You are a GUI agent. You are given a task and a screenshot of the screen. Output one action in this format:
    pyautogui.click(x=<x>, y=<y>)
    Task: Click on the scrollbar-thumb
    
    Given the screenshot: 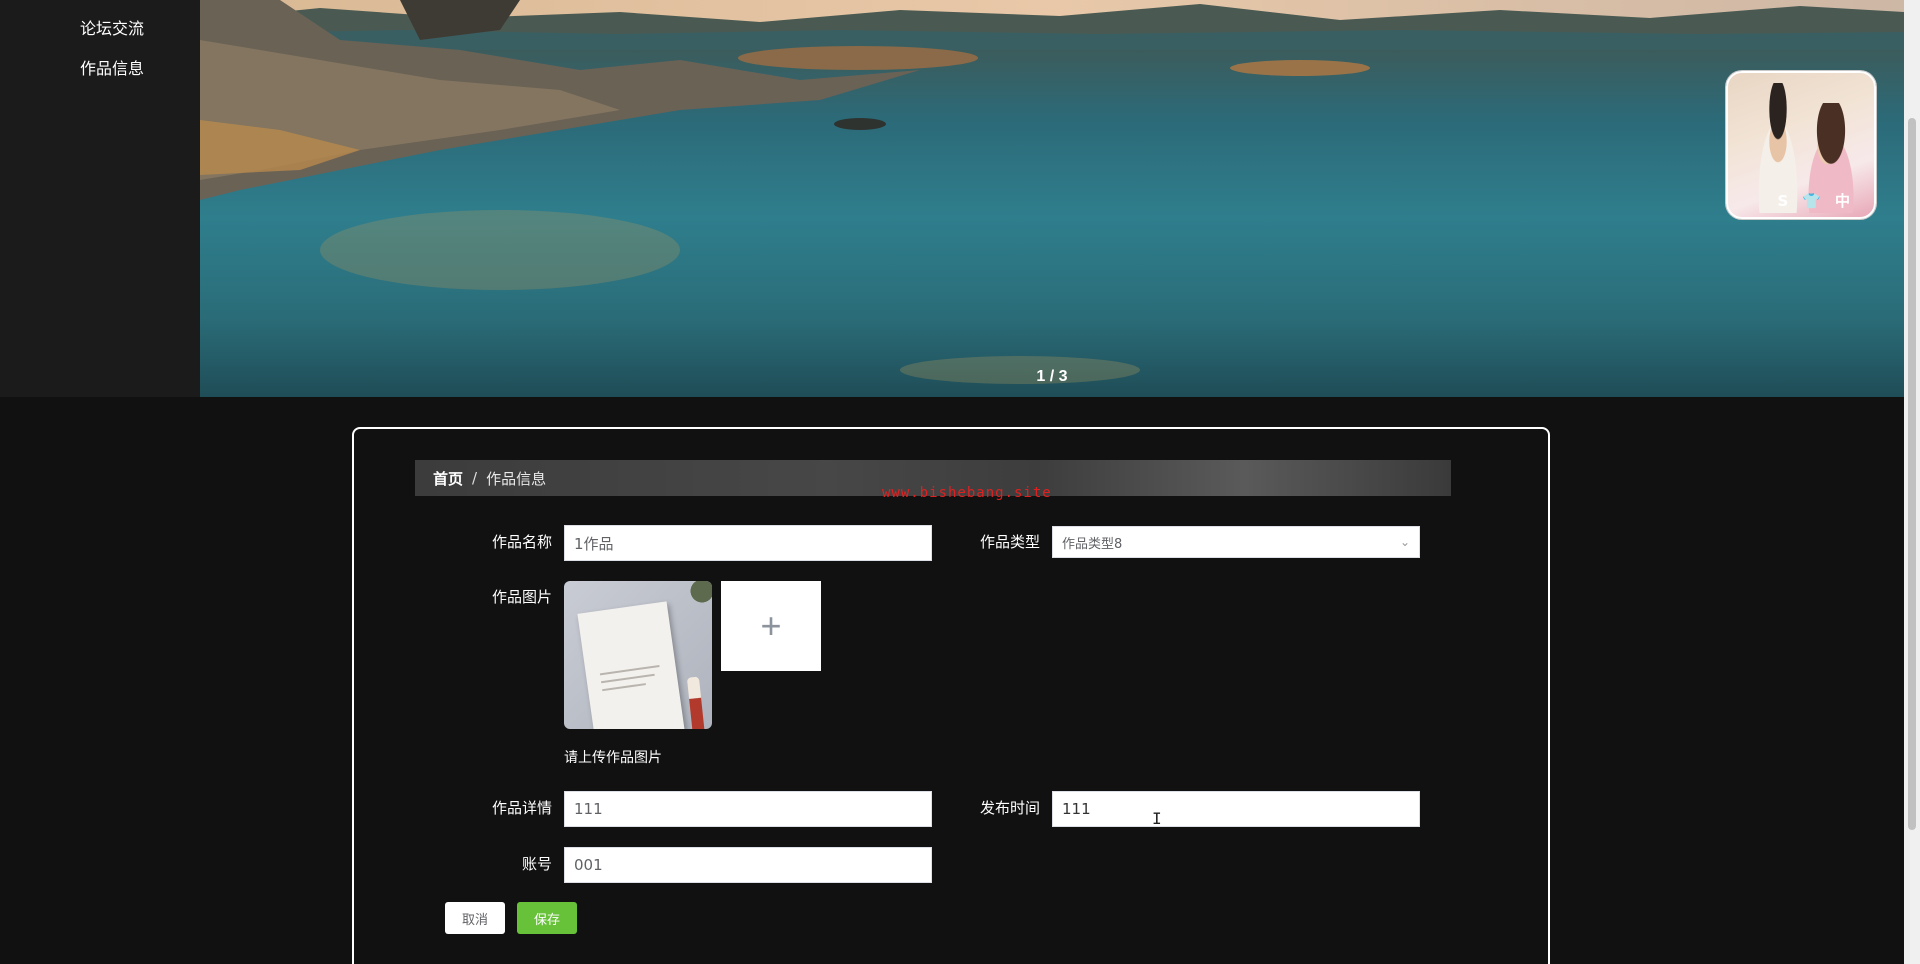 What is the action you would take?
    pyautogui.click(x=1912, y=474)
    